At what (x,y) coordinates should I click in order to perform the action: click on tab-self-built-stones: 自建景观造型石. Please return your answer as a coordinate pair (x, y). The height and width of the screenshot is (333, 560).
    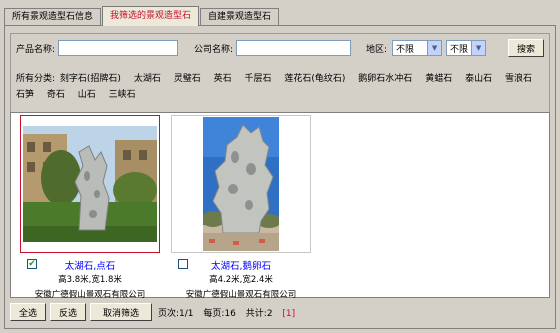
    Looking at the image, I should click on (240, 17).